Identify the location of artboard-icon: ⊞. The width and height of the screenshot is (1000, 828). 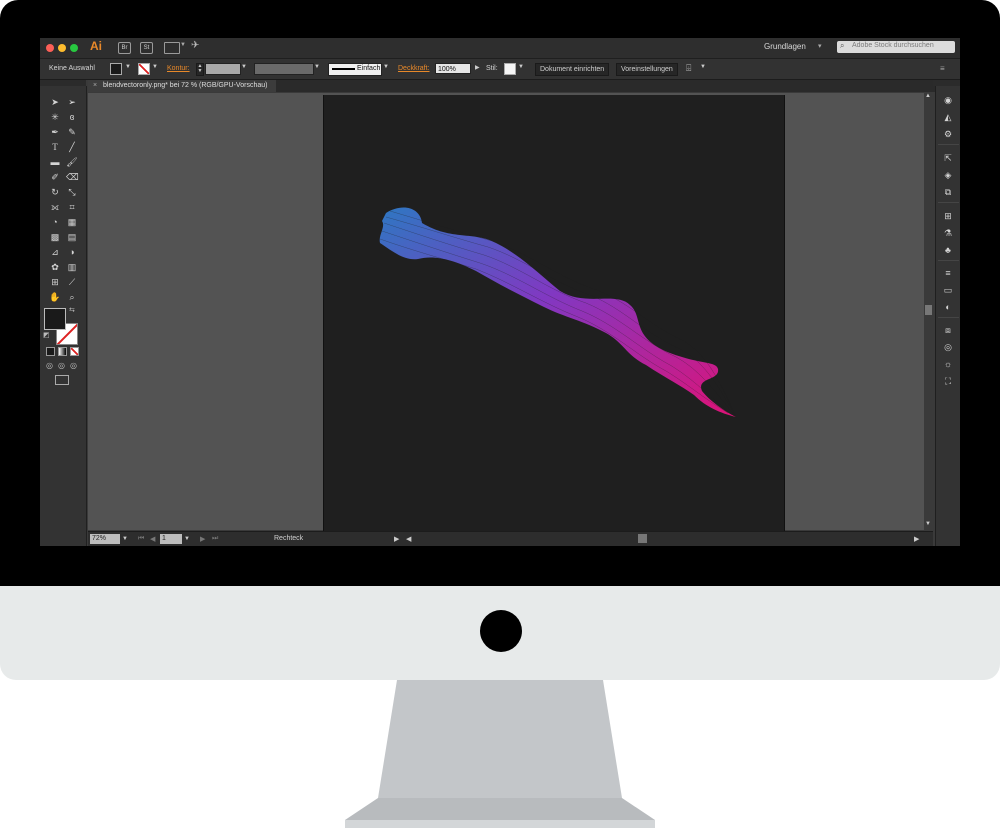
(55, 282).